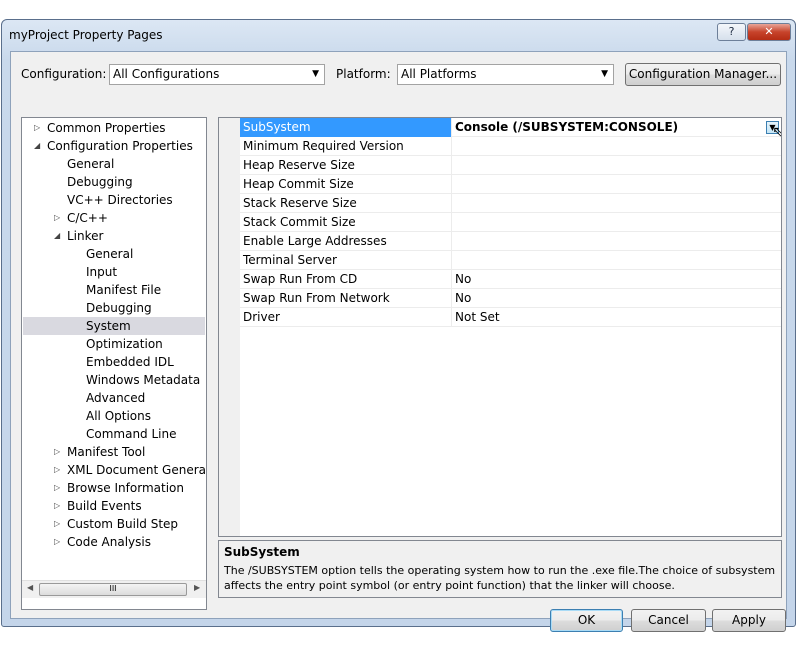  Describe the element at coordinates (439, 74) in the screenshot. I see `platform-value: All Platforms` at that location.